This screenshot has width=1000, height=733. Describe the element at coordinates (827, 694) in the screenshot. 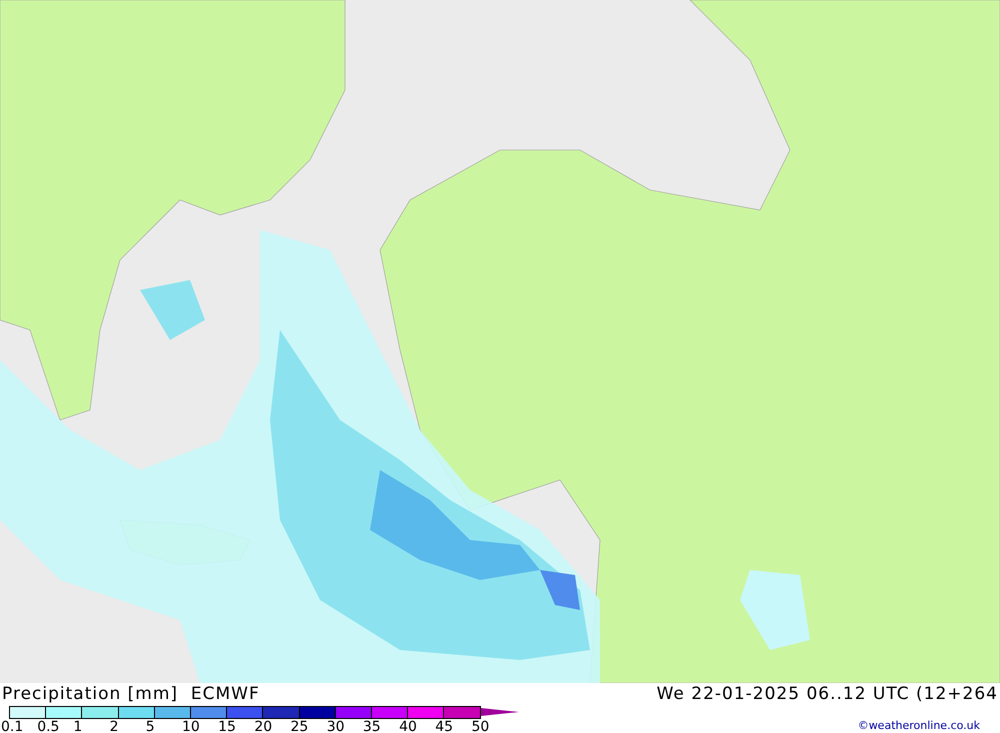

I see `valid-time: We 22-01-2025 06..12 UTC (12+264` at that location.